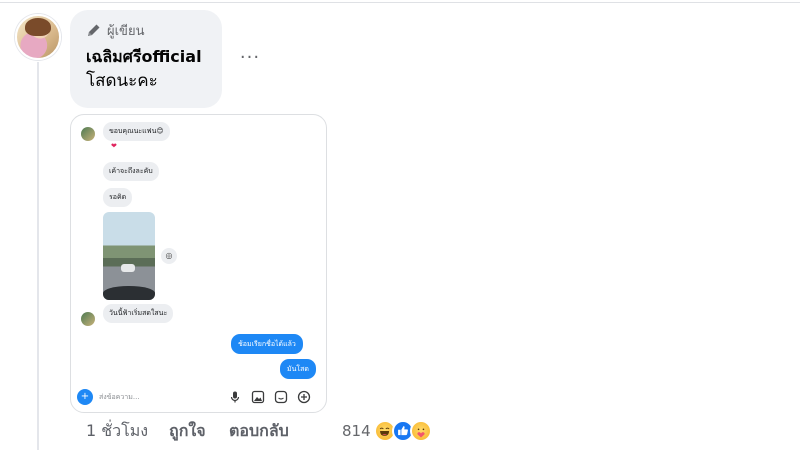 This screenshot has height=452, width=800. I want to click on car-shape, so click(128, 268).